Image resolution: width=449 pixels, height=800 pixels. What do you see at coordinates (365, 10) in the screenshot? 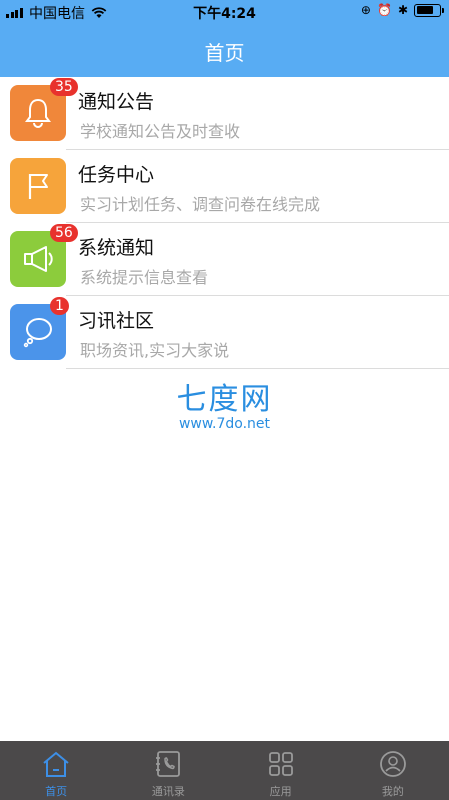
I see `orientation-lock-icon: ⊕` at bounding box center [365, 10].